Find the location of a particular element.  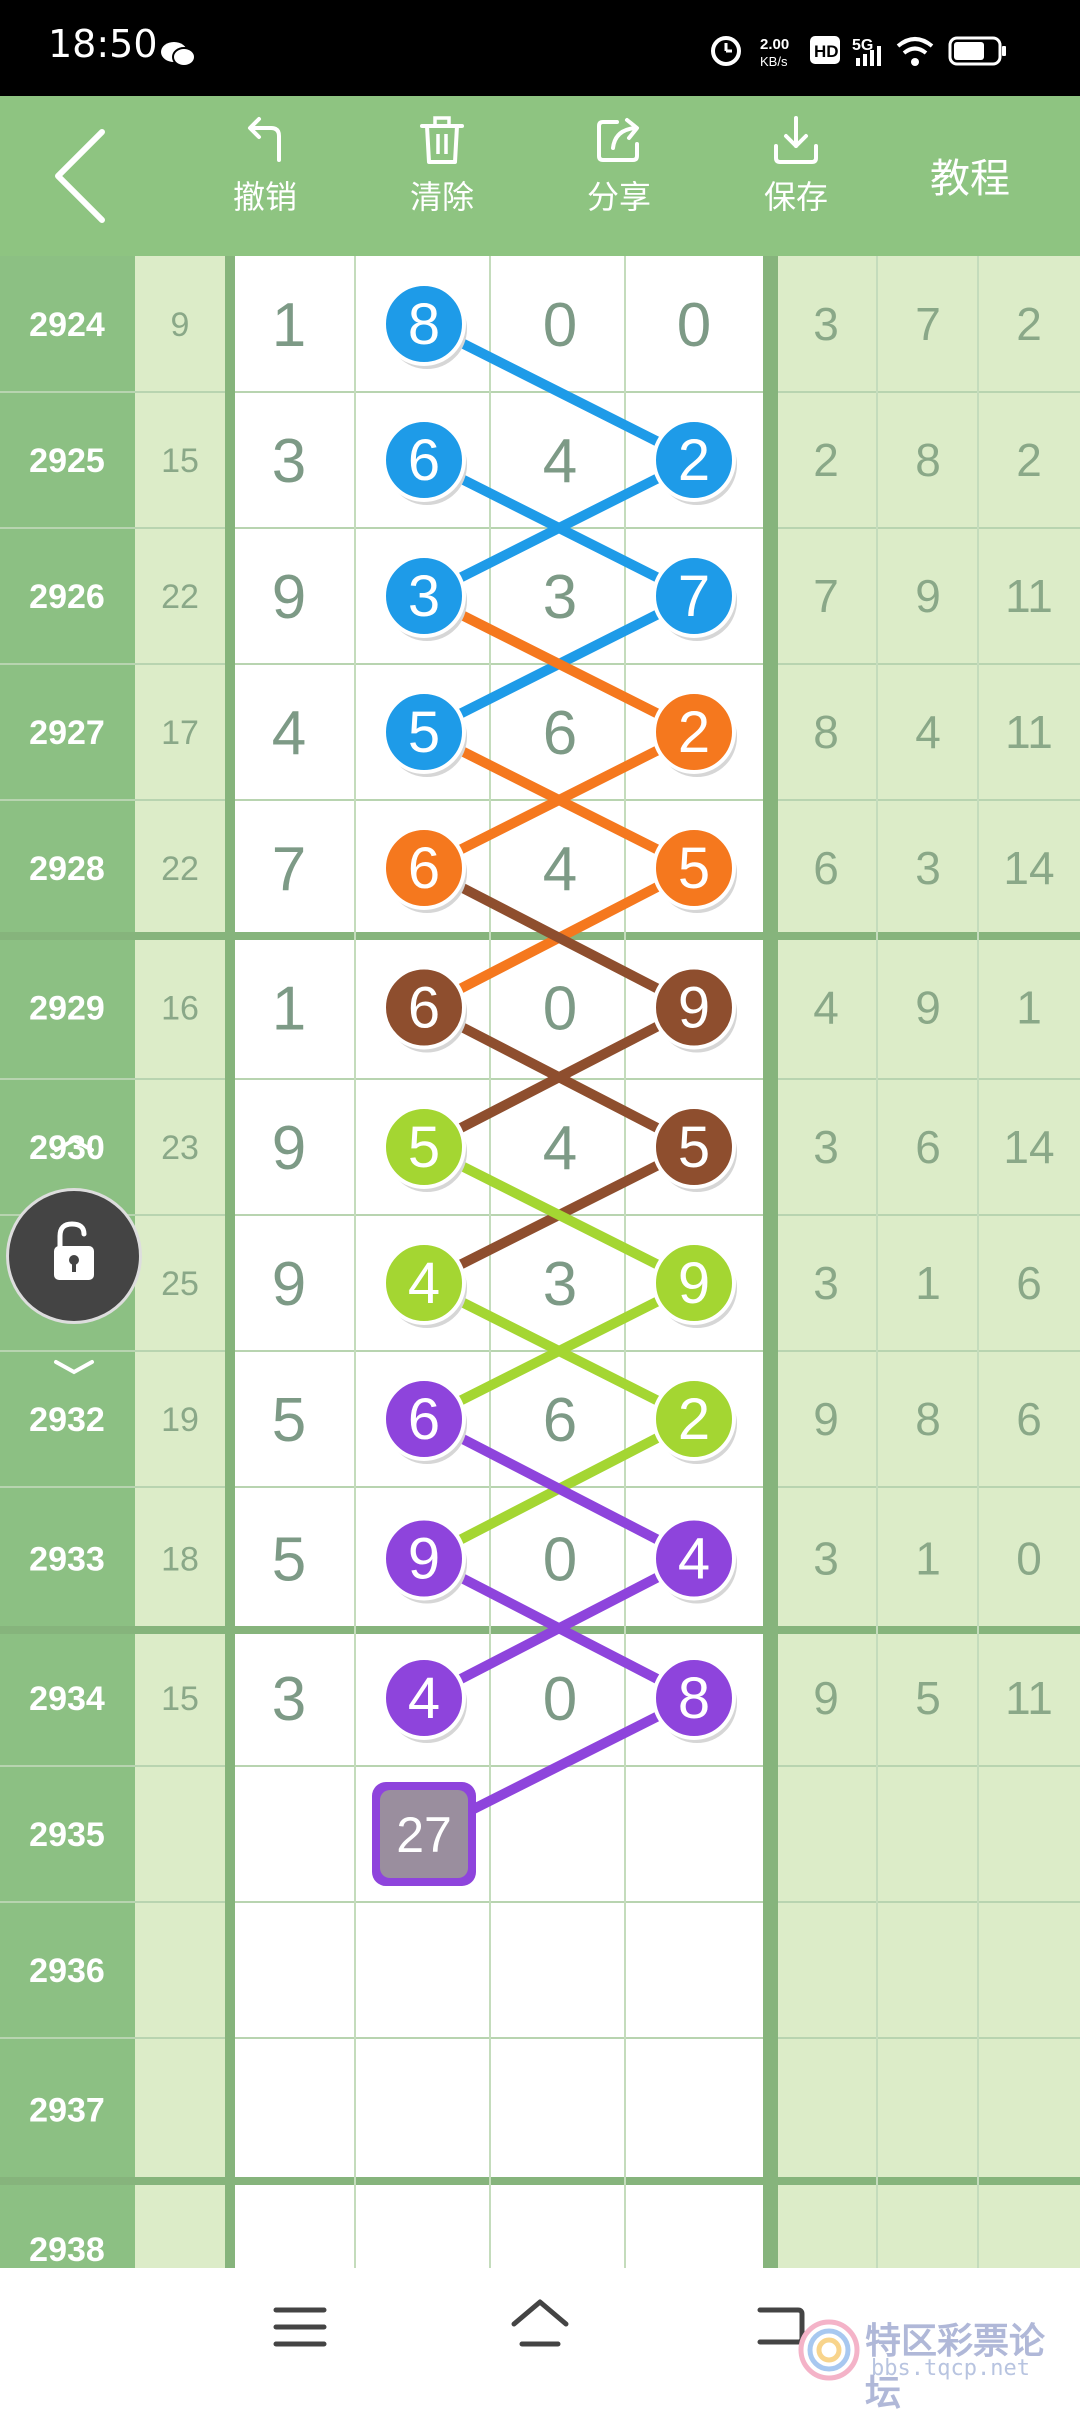

tutorial-button: 教程 is located at coordinates (970, 175).